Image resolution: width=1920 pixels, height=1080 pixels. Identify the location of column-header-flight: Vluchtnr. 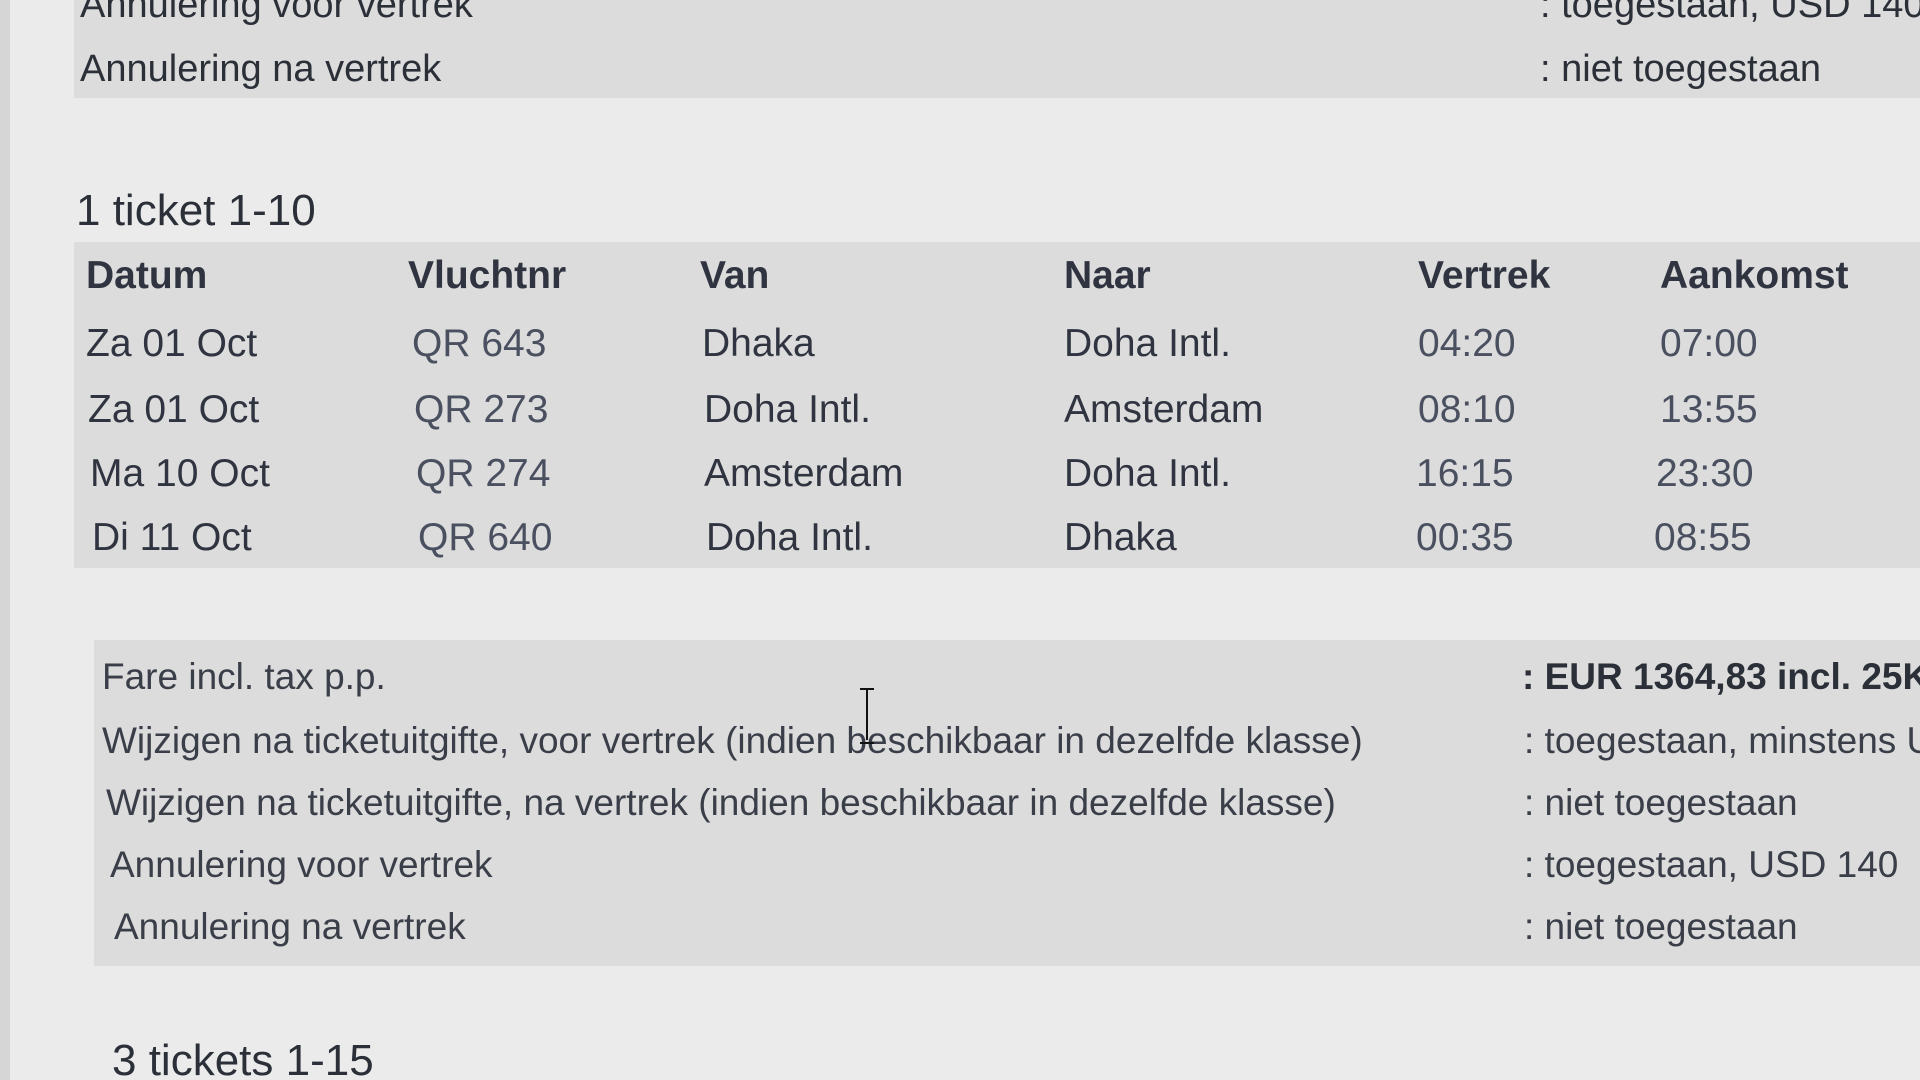
(487, 275).